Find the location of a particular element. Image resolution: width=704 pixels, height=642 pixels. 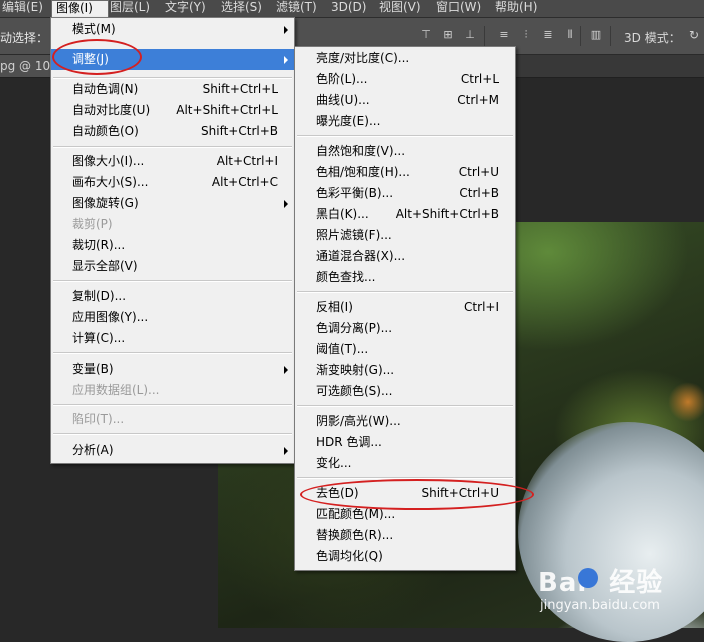

adj-color-balance: 色彩平衡(B)... Ctrl+B is located at coordinates (405, 193).